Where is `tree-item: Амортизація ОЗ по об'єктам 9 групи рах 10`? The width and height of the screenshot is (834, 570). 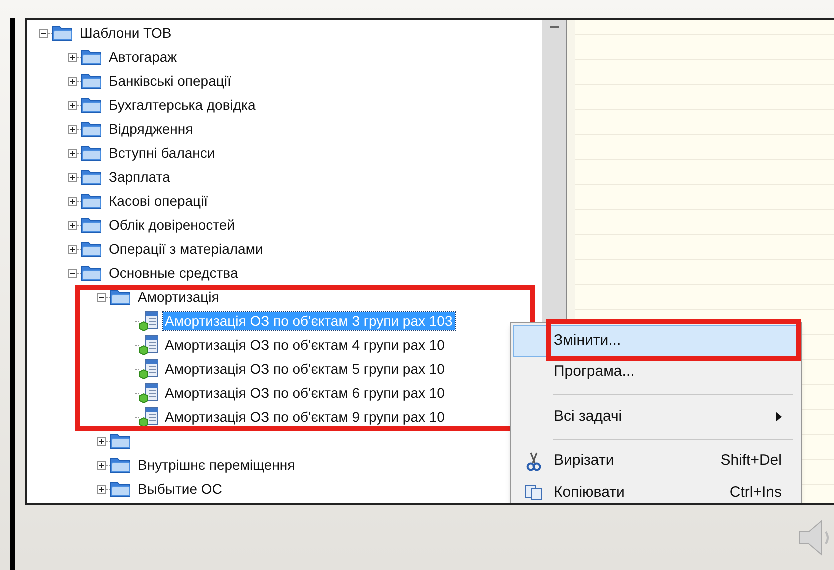
tree-item: Амортизація ОЗ по об'єктам 9 групи рах 10 is located at coordinates (305, 417).